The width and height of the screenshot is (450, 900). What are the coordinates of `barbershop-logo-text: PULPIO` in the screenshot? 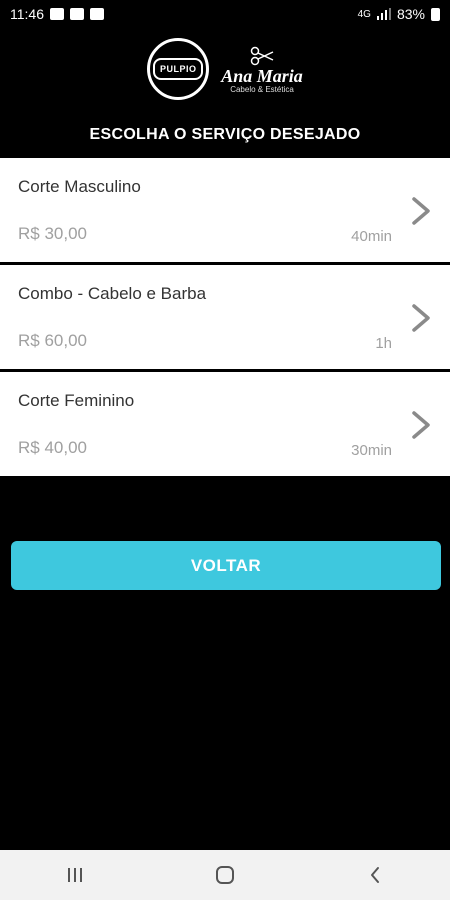 It's located at (178, 69).